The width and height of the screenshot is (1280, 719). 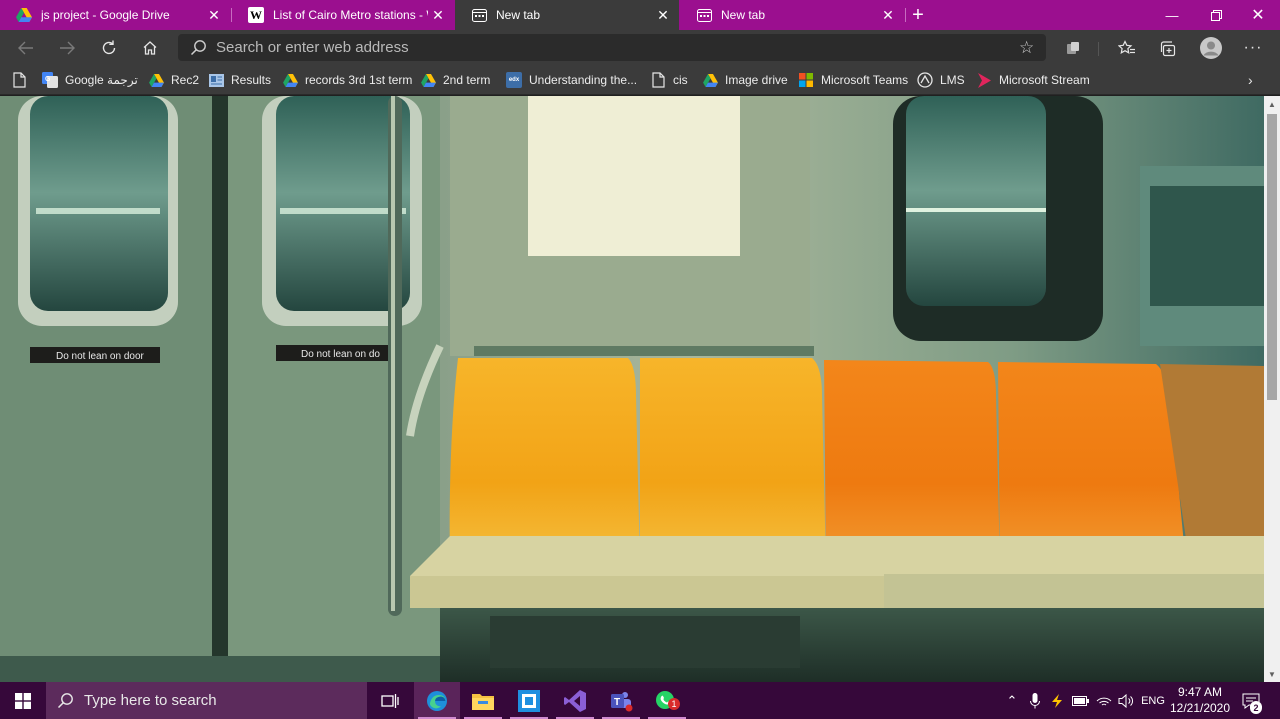 I want to click on tab-title: List of Cairo Metro stations - Wi, so click(x=350, y=15).